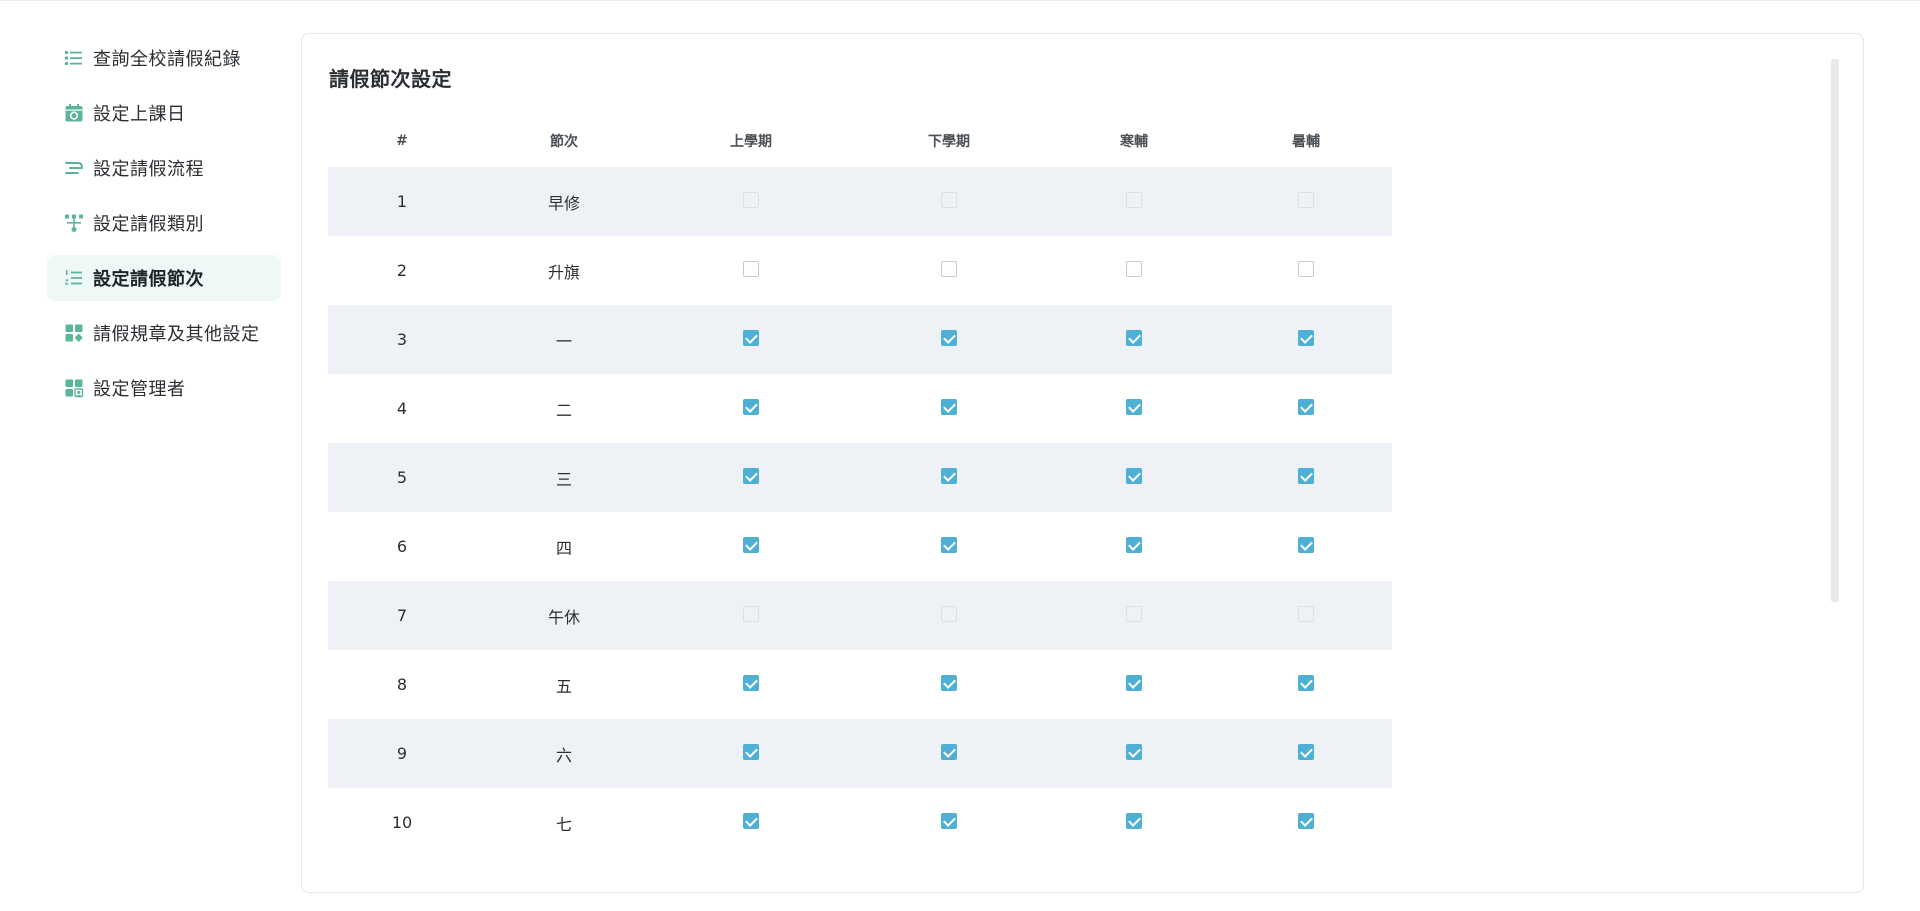  Describe the element at coordinates (949, 141) in the screenshot. I see `column-header-second-semester: 下學期` at that location.